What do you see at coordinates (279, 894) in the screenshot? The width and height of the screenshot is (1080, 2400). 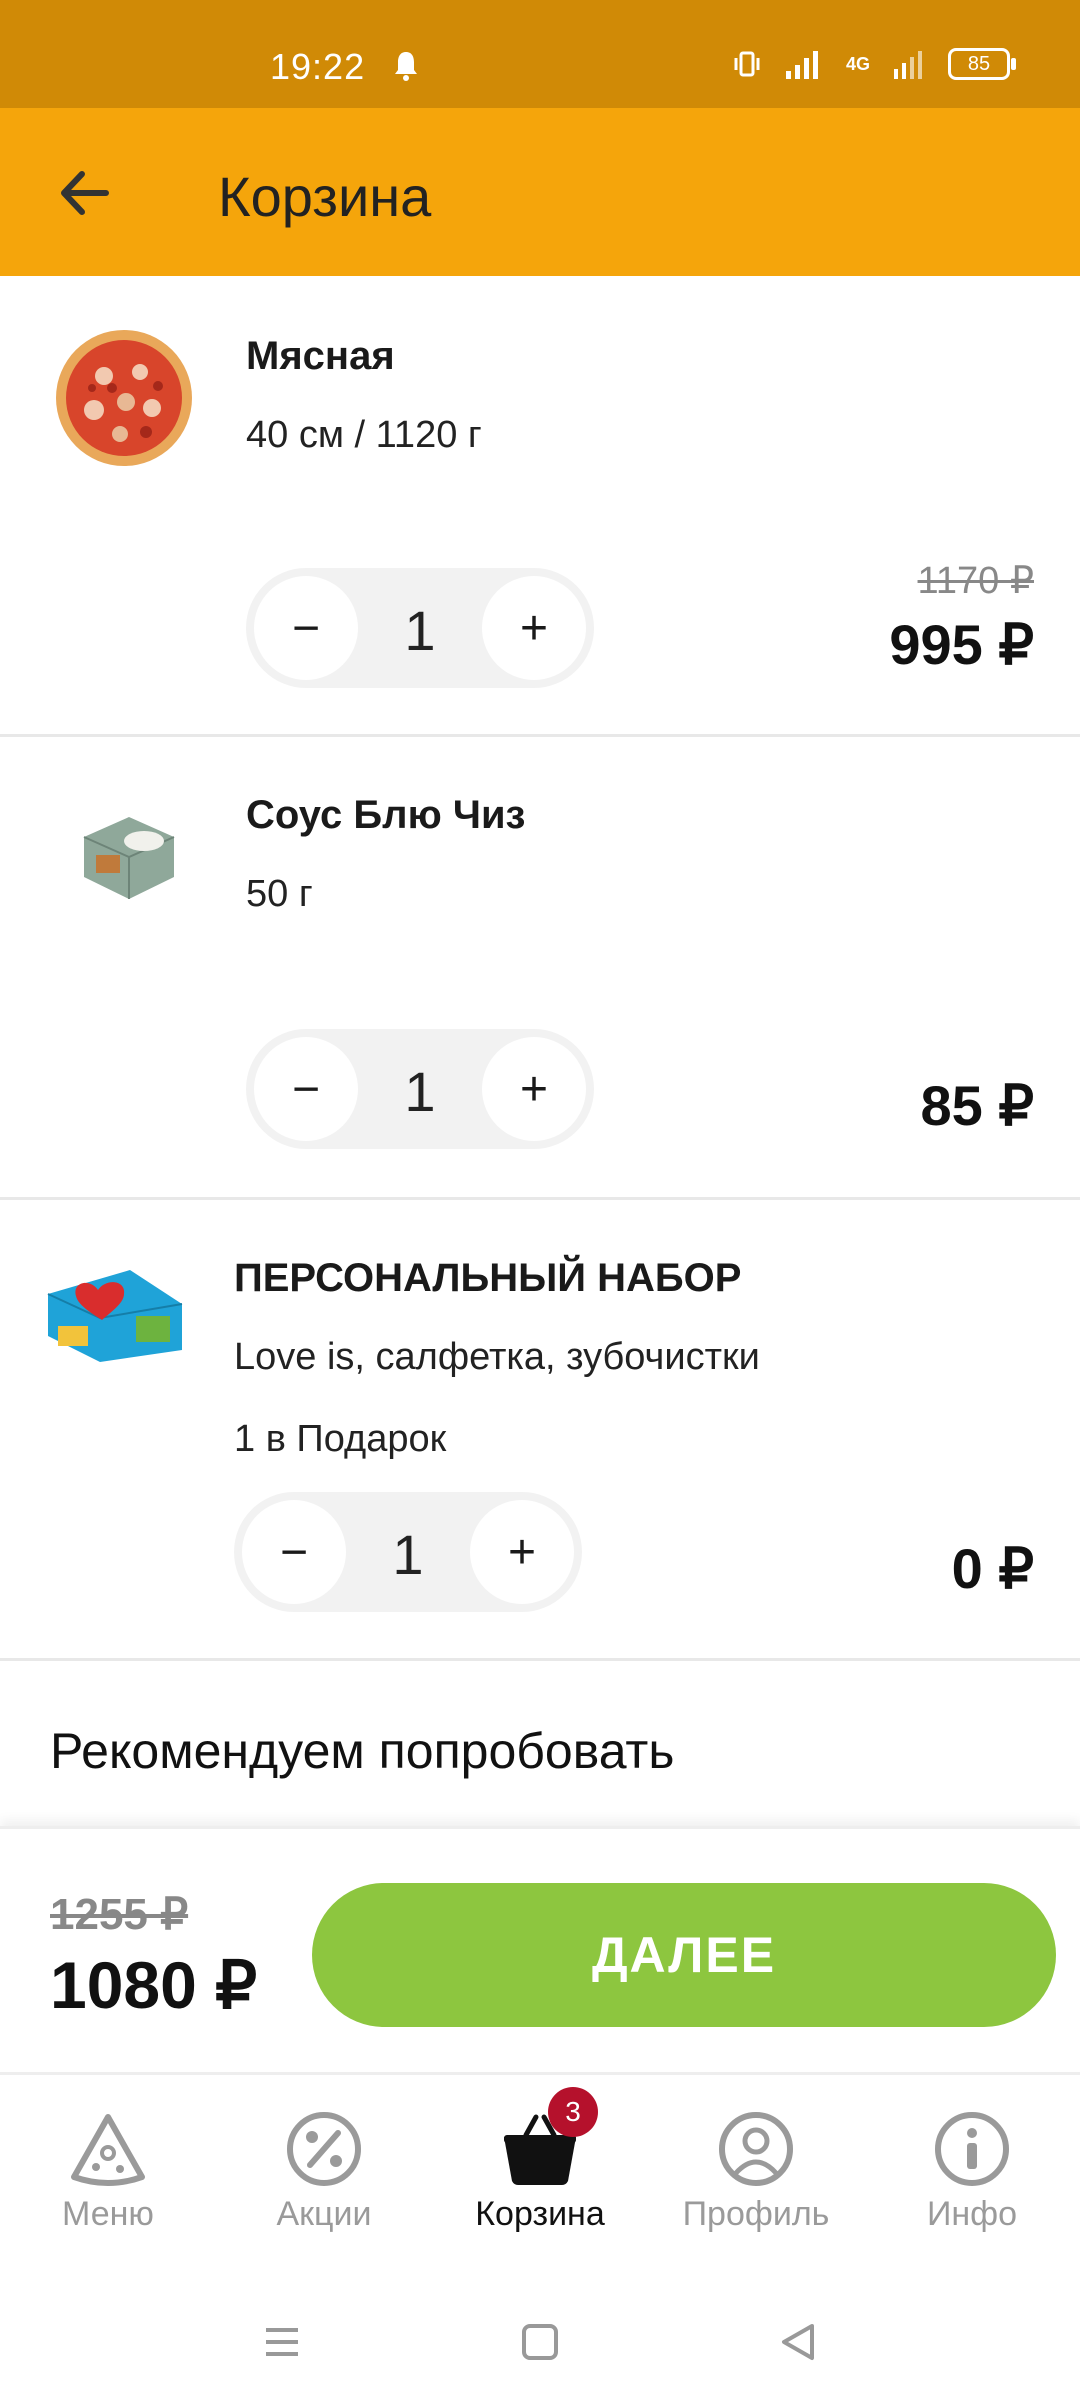 I see `item-description: 50 г` at bounding box center [279, 894].